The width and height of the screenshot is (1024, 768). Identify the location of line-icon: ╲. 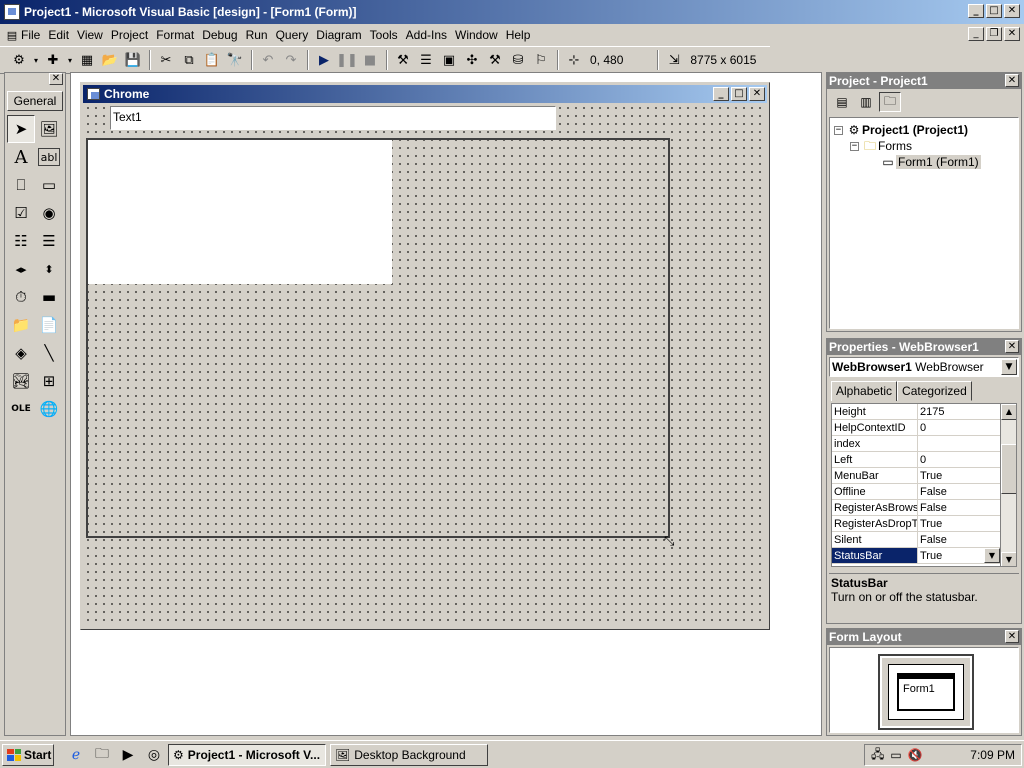
(49, 353).